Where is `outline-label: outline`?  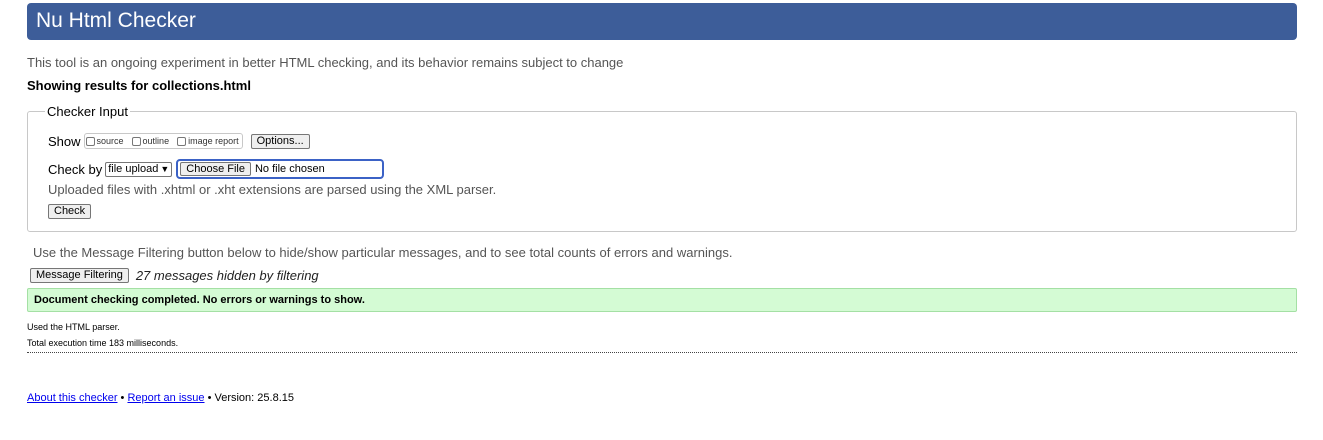
outline-label: outline is located at coordinates (156, 141).